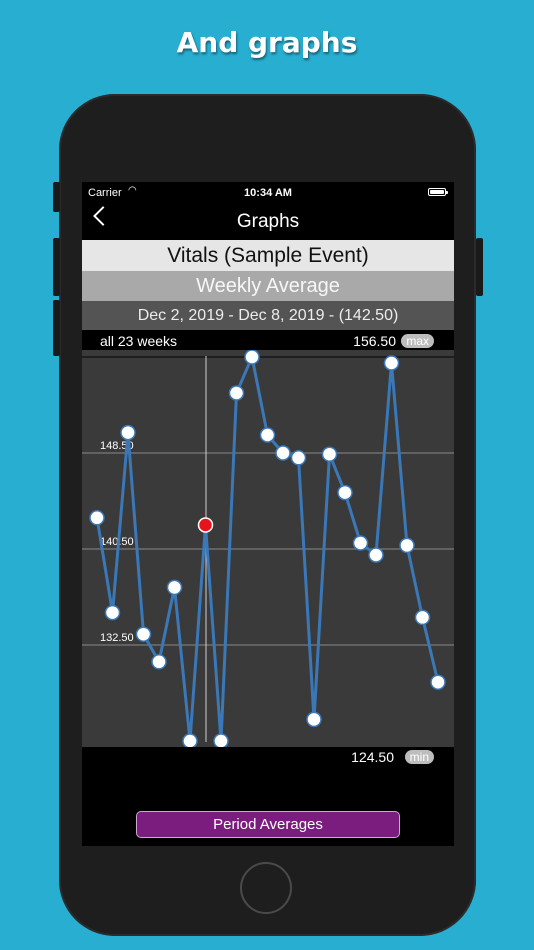 The image size is (534, 950). Describe the element at coordinates (268, 340) in the screenshot. I see `graph-header: all 23 weeks 156.50 max` at that location.